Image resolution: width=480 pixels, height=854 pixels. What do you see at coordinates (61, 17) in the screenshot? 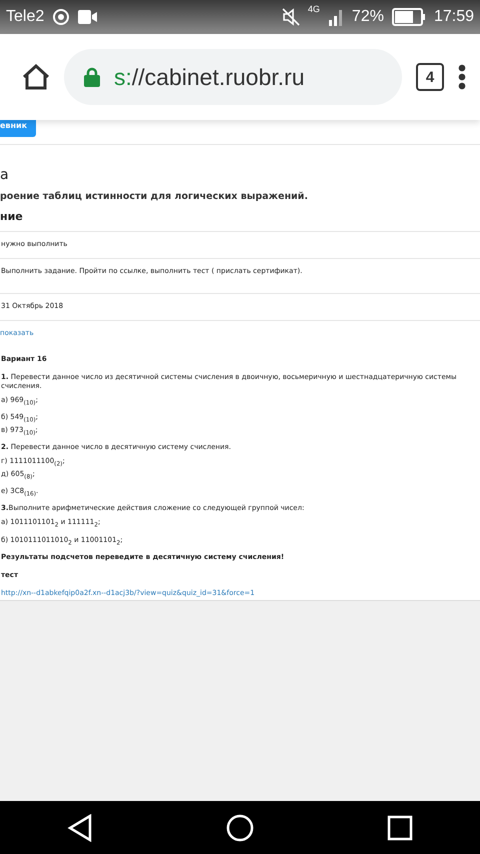
I see `hotspot-icon` at bounding box center [61, 17].